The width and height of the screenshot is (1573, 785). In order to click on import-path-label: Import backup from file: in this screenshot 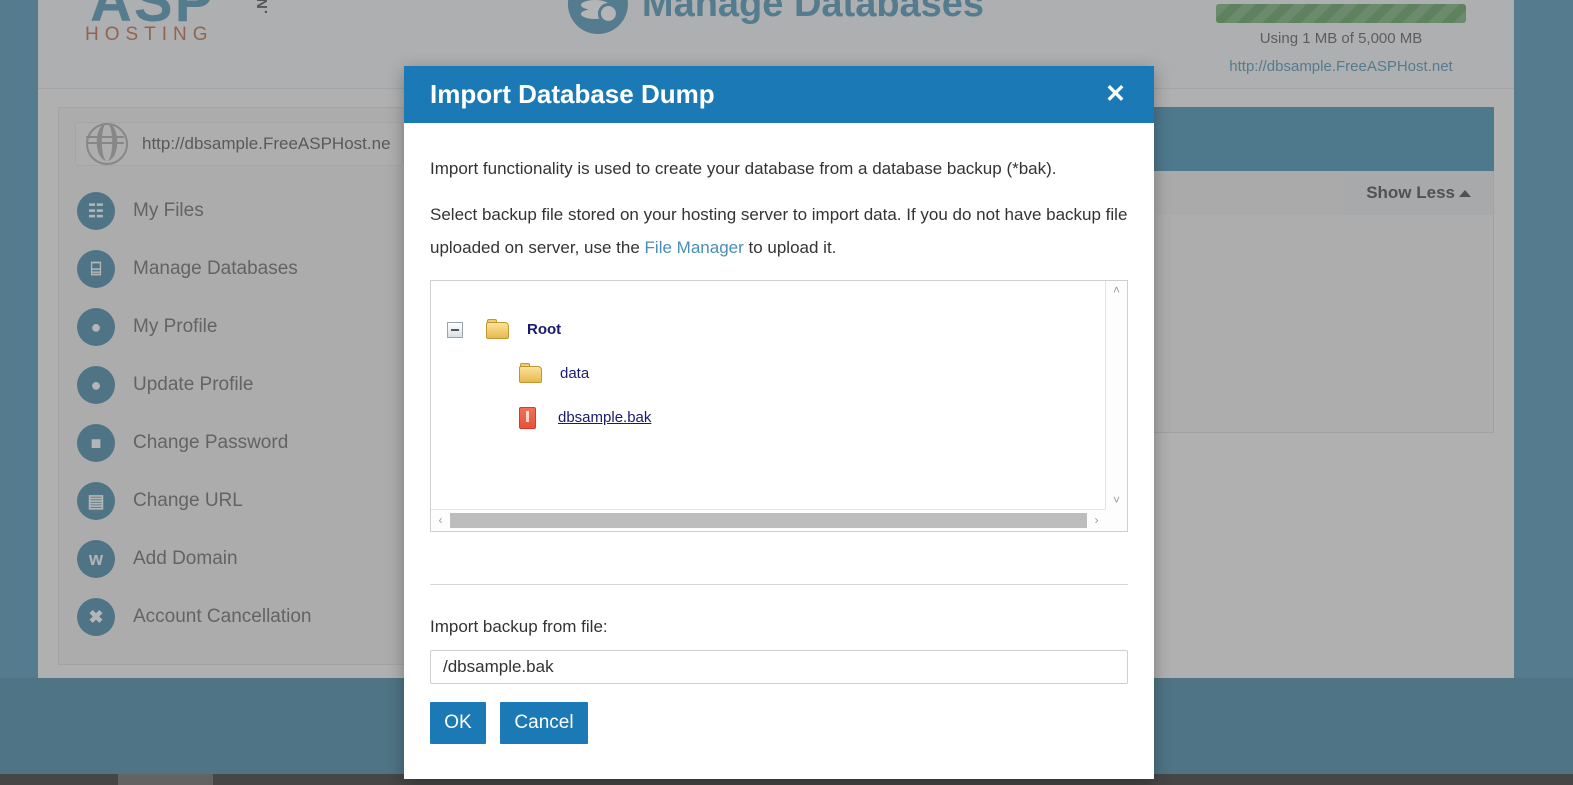, I will do `click(519, 626)`.